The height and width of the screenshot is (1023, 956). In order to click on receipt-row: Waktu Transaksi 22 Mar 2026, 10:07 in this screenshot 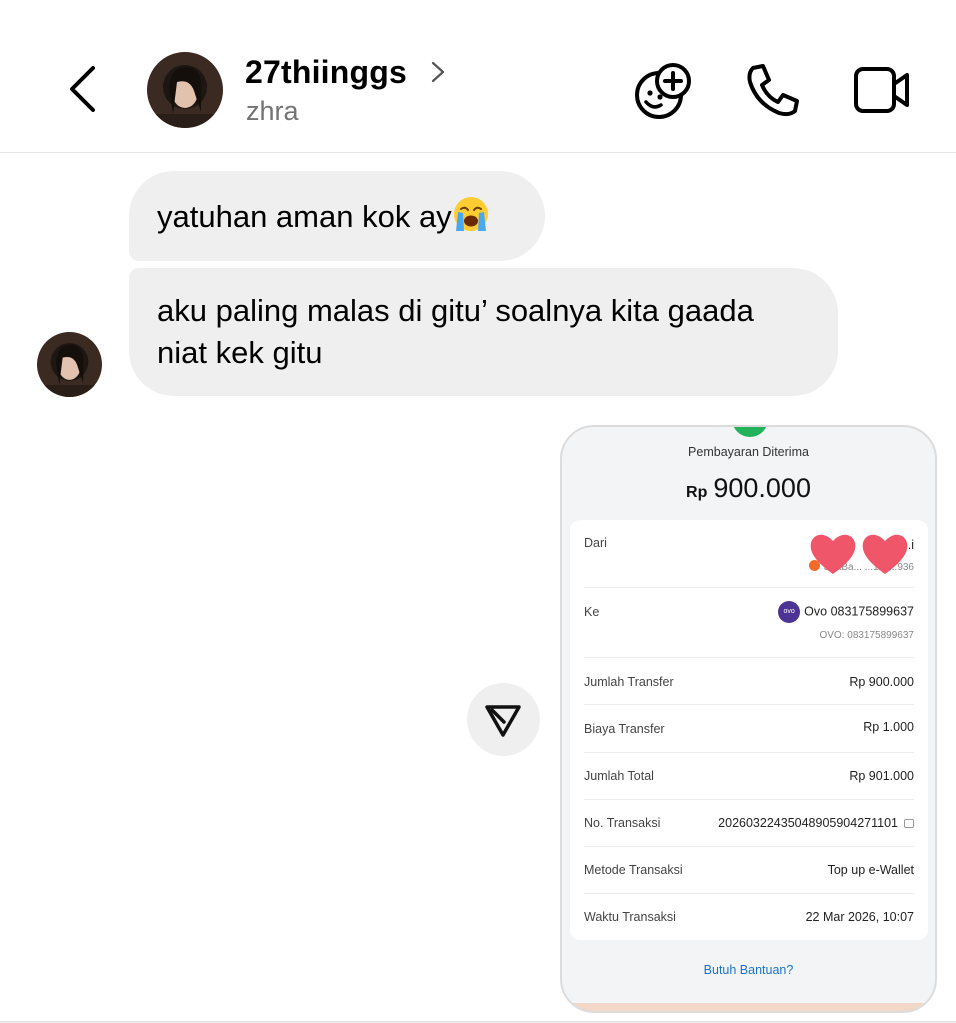, I will do `click(749, 917)`.